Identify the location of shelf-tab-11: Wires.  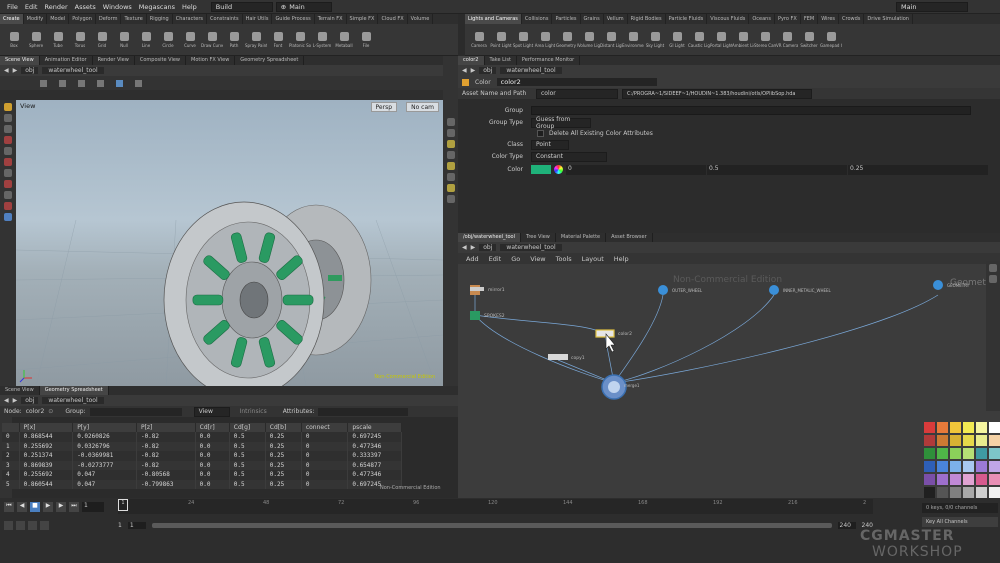
(829, 19).